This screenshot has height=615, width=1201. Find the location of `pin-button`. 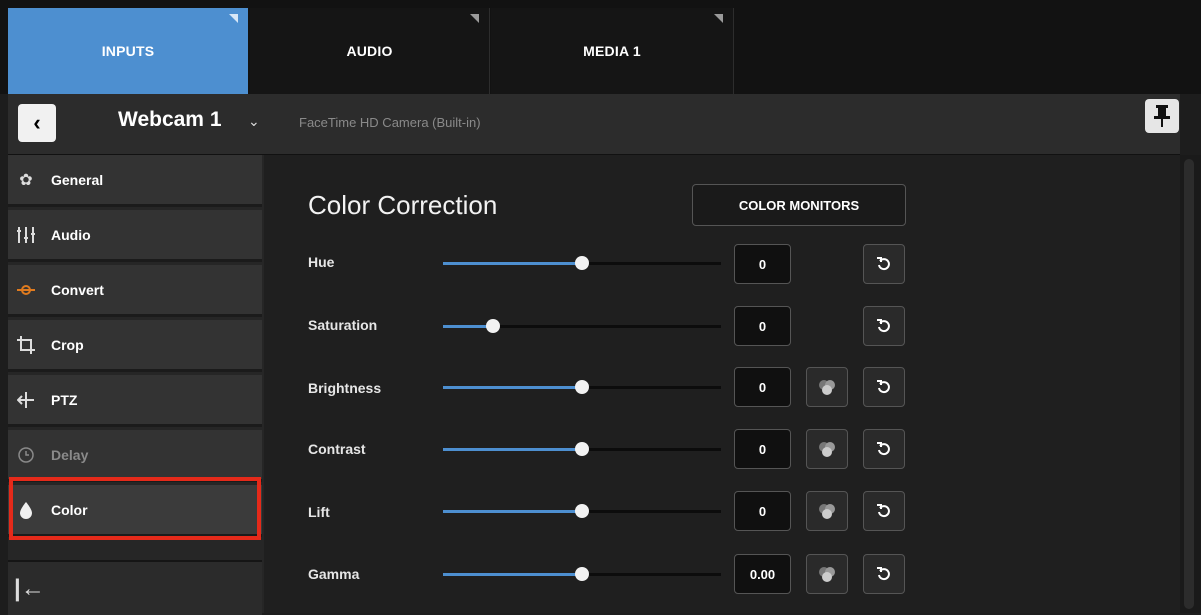

pin-button is located at coordinates (1162, 116).